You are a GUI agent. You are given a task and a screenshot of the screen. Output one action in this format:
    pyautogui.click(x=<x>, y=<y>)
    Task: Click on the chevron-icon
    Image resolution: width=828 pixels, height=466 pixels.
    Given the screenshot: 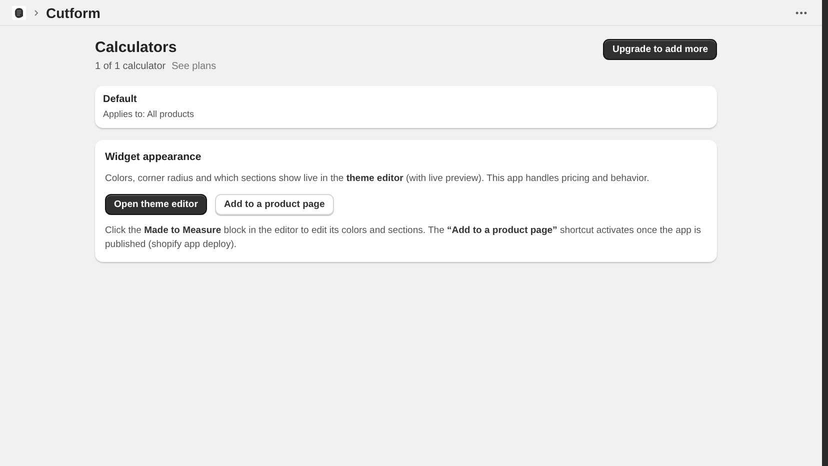 What is the action you would take?
    pyautogui.click(x=36, y=12)
    